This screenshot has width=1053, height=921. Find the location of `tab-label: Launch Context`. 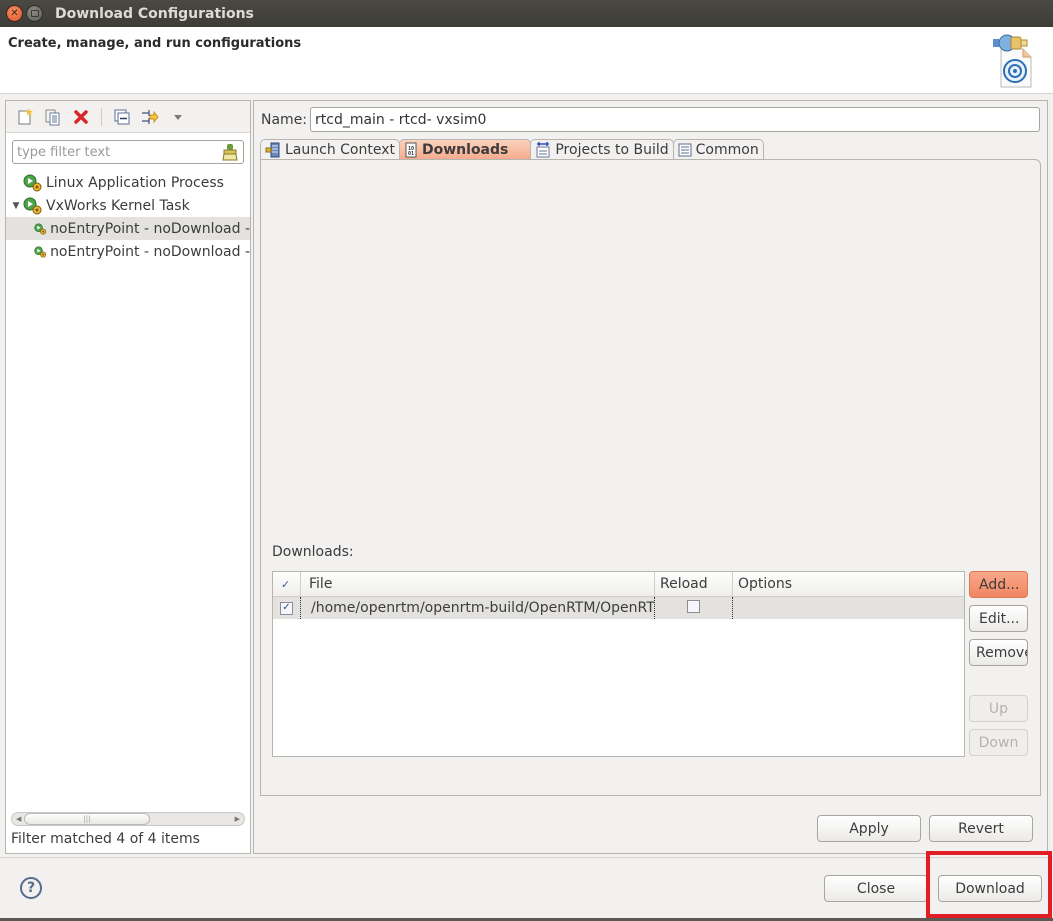

tab-label: Launch Context is located at coordinates (340, 150).